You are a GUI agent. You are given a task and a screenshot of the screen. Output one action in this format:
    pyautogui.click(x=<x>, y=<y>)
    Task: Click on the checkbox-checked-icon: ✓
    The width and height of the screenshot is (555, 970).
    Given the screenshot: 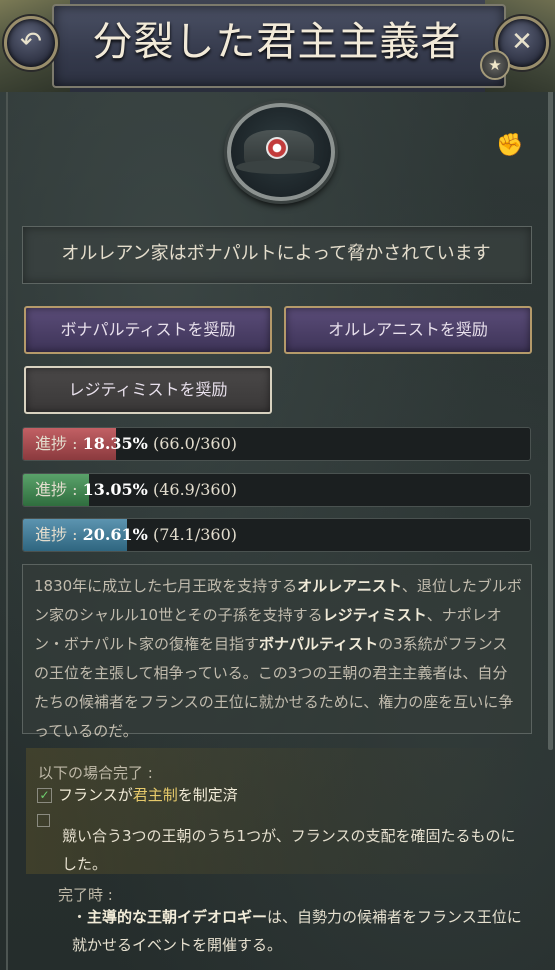 What is the action you would take?
    pyautogui.click(x=44, y=795)
    